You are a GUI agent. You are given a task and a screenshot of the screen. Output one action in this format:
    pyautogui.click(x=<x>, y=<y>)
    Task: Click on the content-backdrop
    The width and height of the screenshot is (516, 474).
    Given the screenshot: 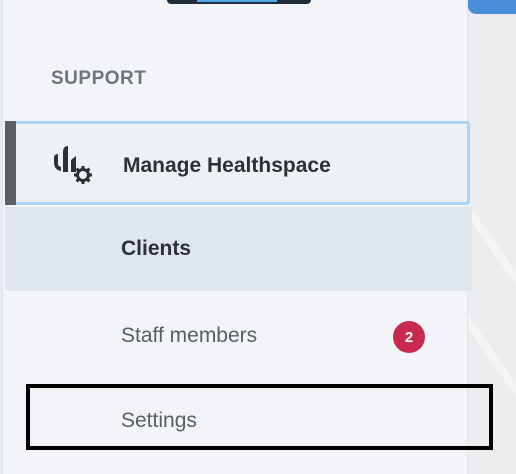 What is the action you would take?
    pyautogui.click(x=492, y=237)
    